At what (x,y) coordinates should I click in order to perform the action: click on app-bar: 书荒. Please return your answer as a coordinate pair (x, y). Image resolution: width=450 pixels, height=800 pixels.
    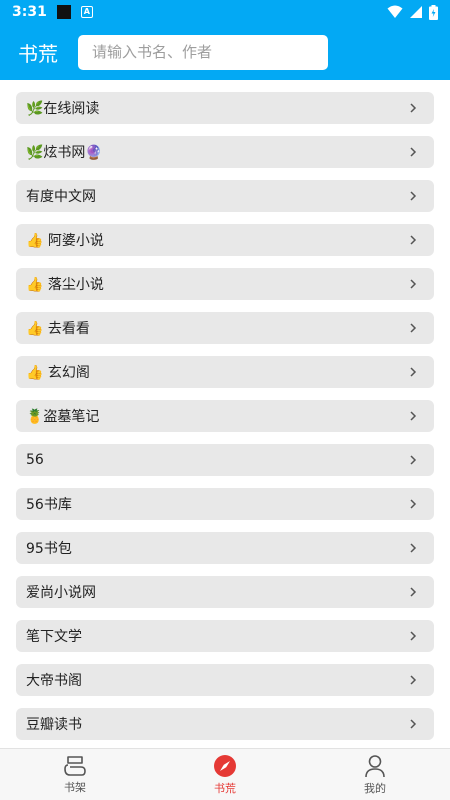
    Looking at the image, I should click on (225, 52).